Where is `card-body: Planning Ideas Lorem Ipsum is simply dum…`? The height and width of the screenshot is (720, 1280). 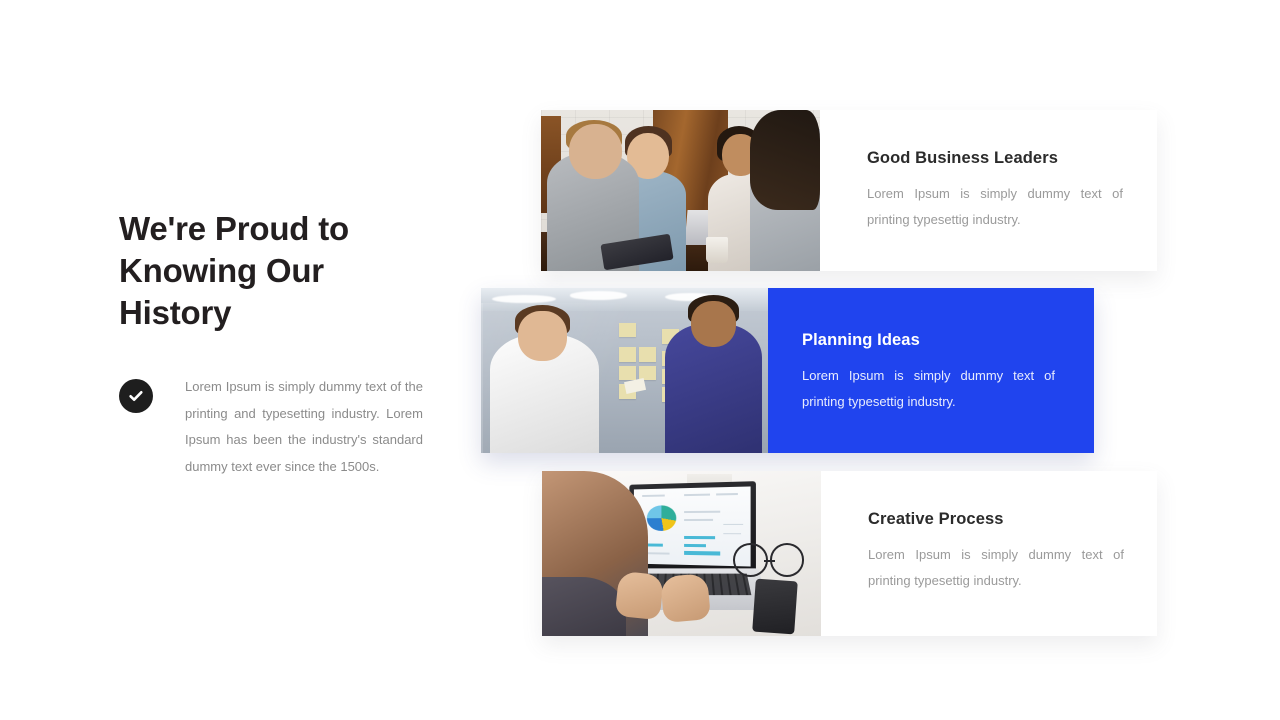
card-body: Planning Ideas Lorem Ipsum is simply dum… is located at coordinates (931, 370).